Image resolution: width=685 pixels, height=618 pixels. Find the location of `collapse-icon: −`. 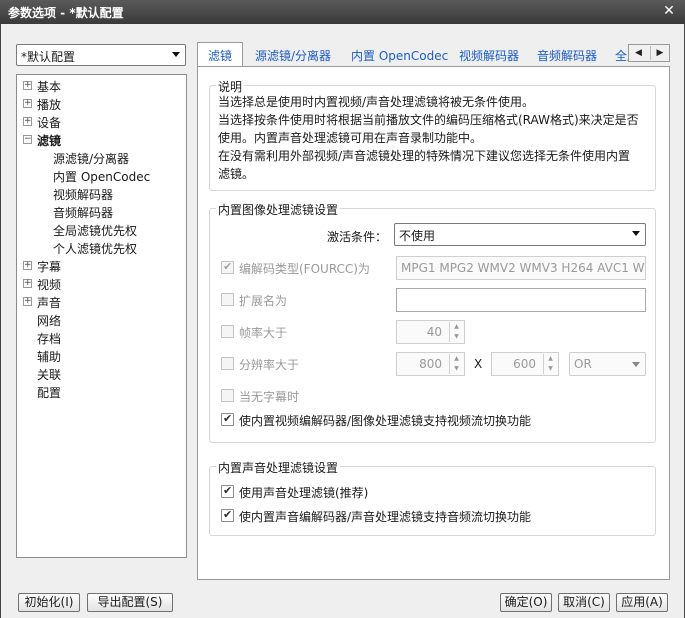

collapse-icon: − is located at coordinates (27, 139).